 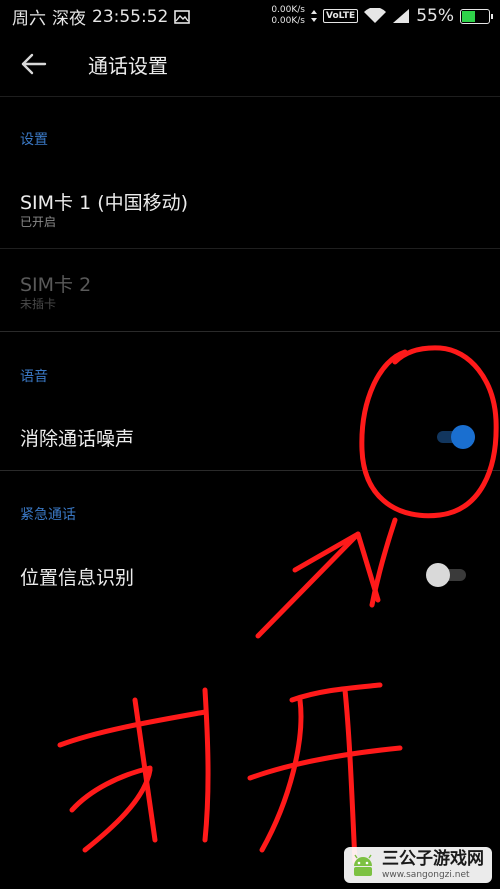 What do you see at coordinates (104, 203) in the screenshot?
I see `sim1-title: SIM卡 1 (中国移动)` at bounding box center [104, 203].